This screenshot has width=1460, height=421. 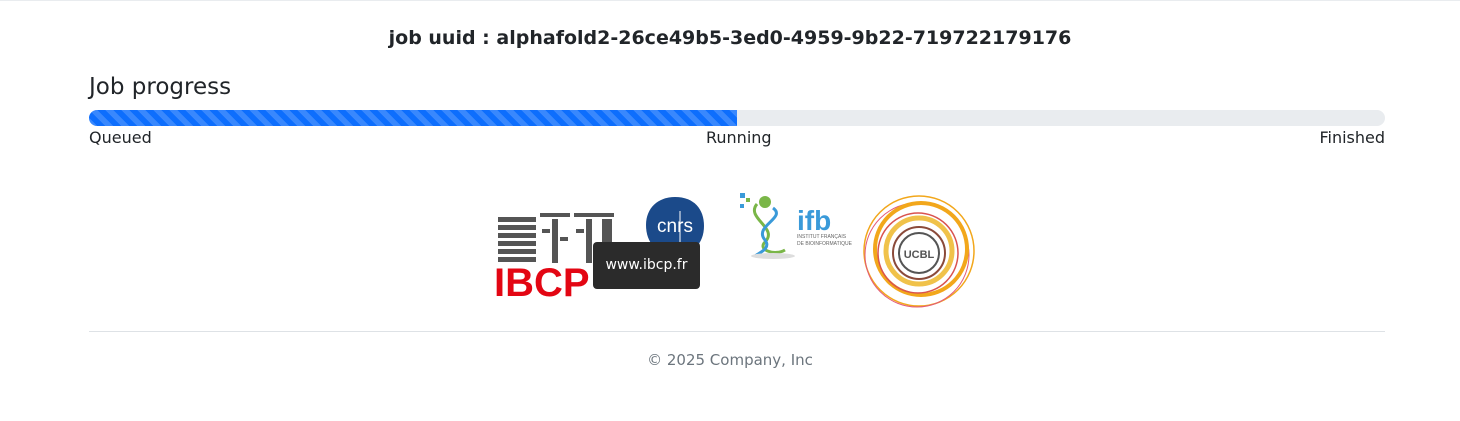 I want to click on stage-finished-label: Finished, so click(x=1352, y=137).